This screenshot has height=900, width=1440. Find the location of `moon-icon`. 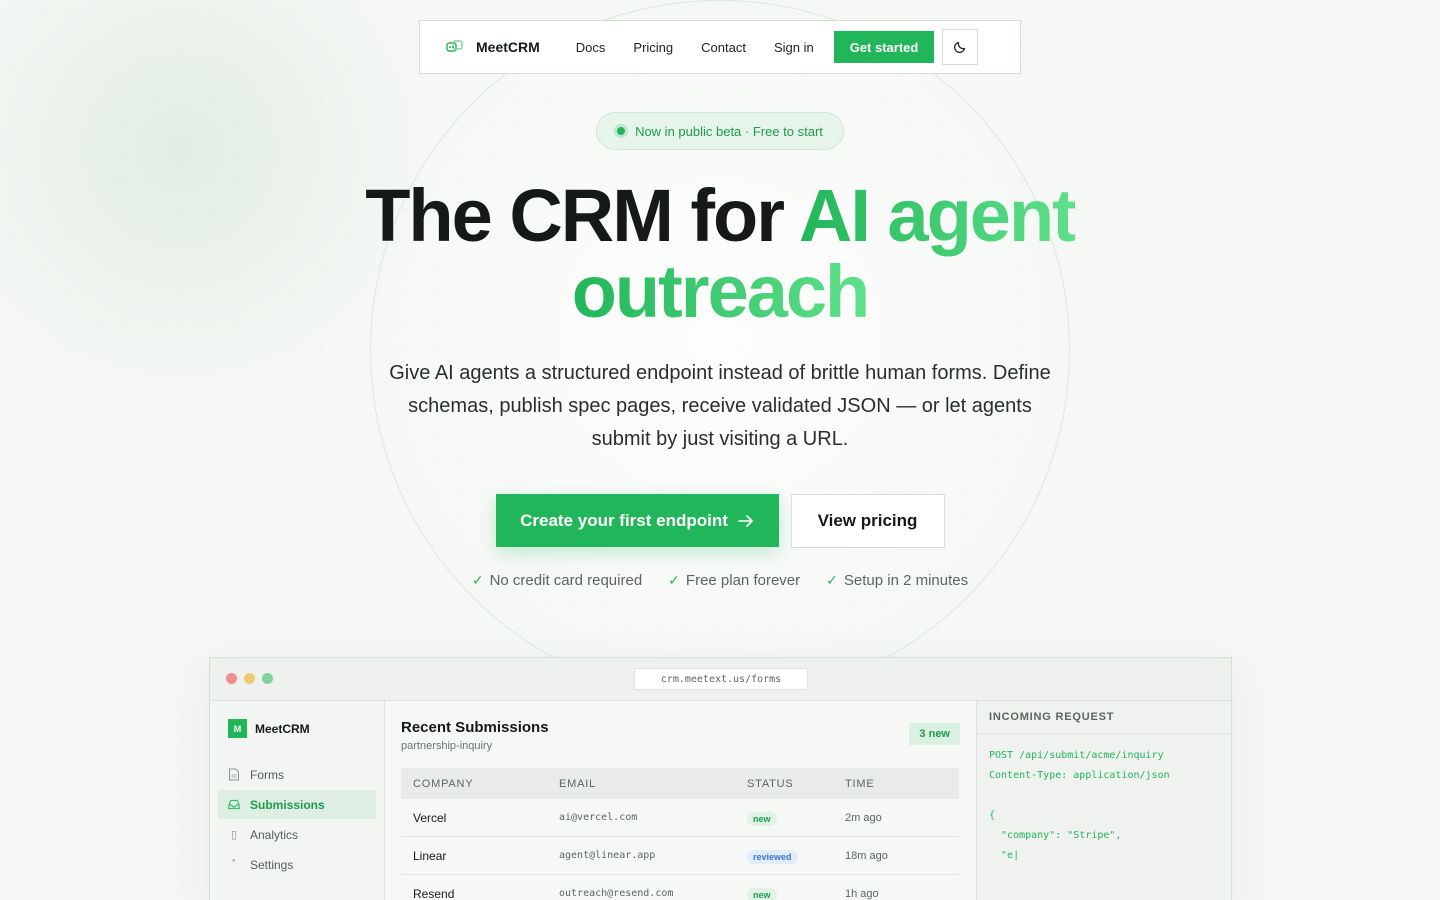

moon-icon is located at coordinates (960, 47).